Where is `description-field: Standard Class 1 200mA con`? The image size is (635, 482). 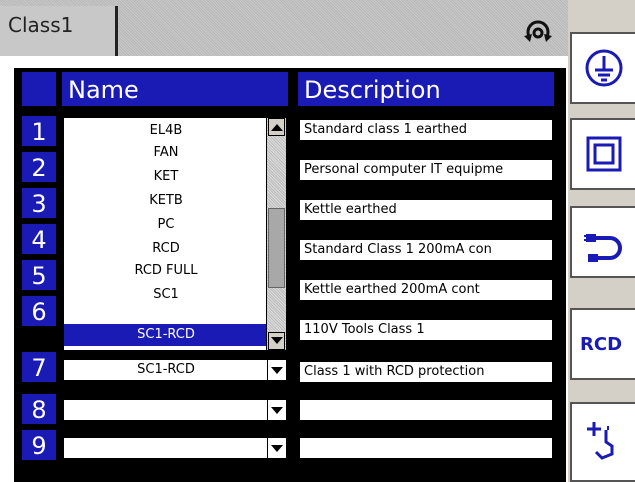
description-field: Standard Class 1 200mA con is located at coordinates (426, 250).